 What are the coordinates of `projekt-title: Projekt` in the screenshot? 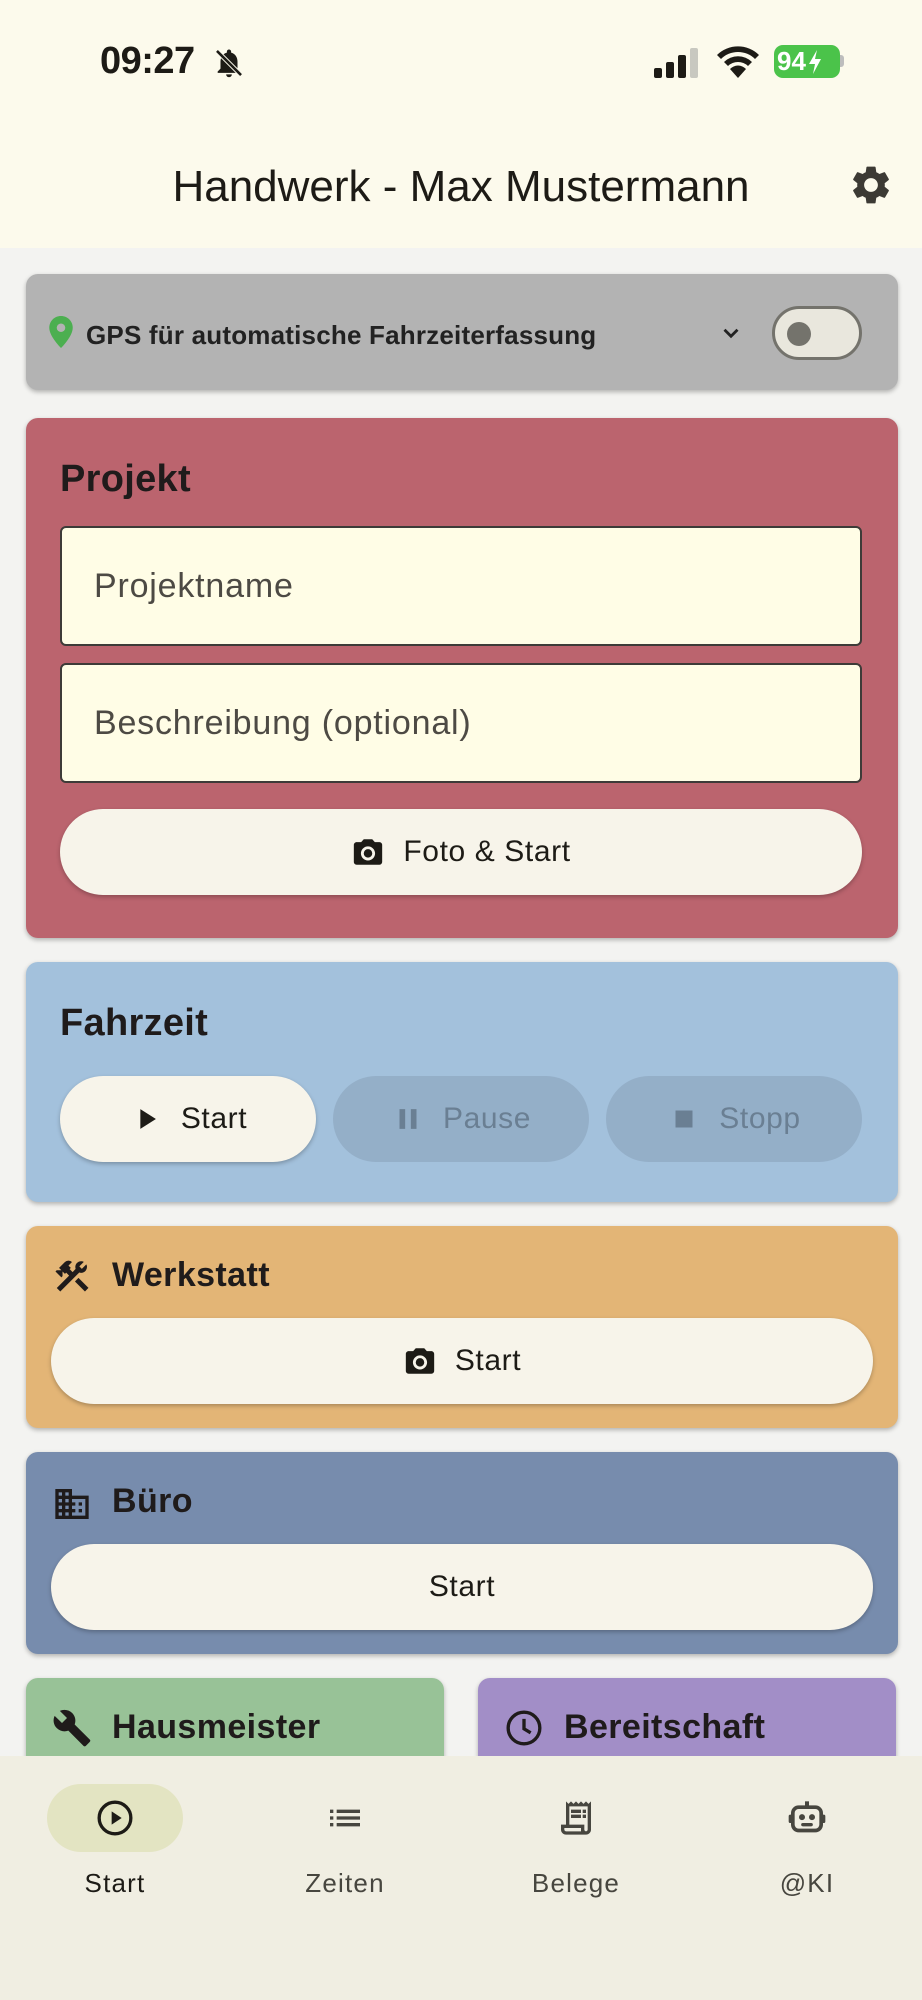 It's located at (125, 479).